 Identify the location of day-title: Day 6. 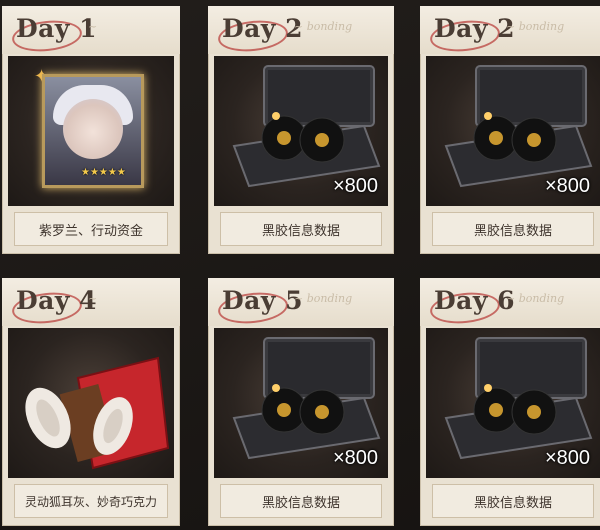
(475, 300).